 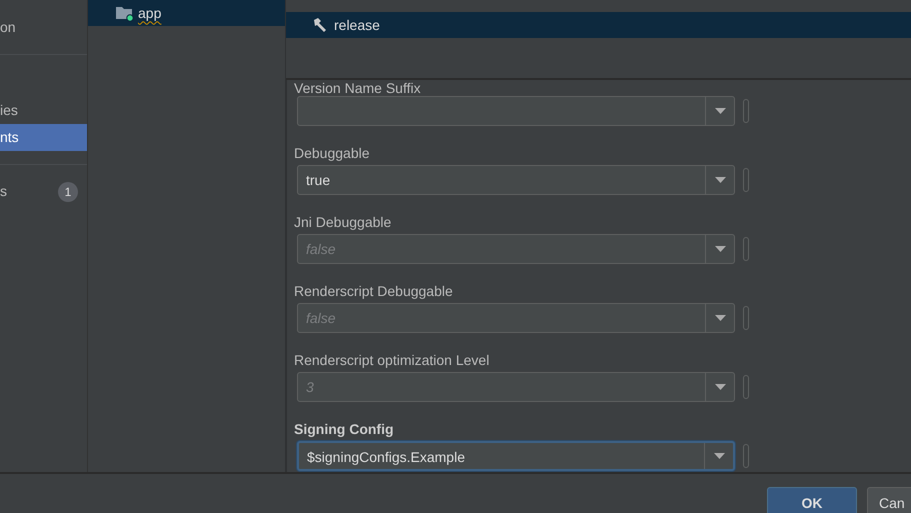 I want to click on field-label: Renderscript Debuggable, so click(x=374, y=291).